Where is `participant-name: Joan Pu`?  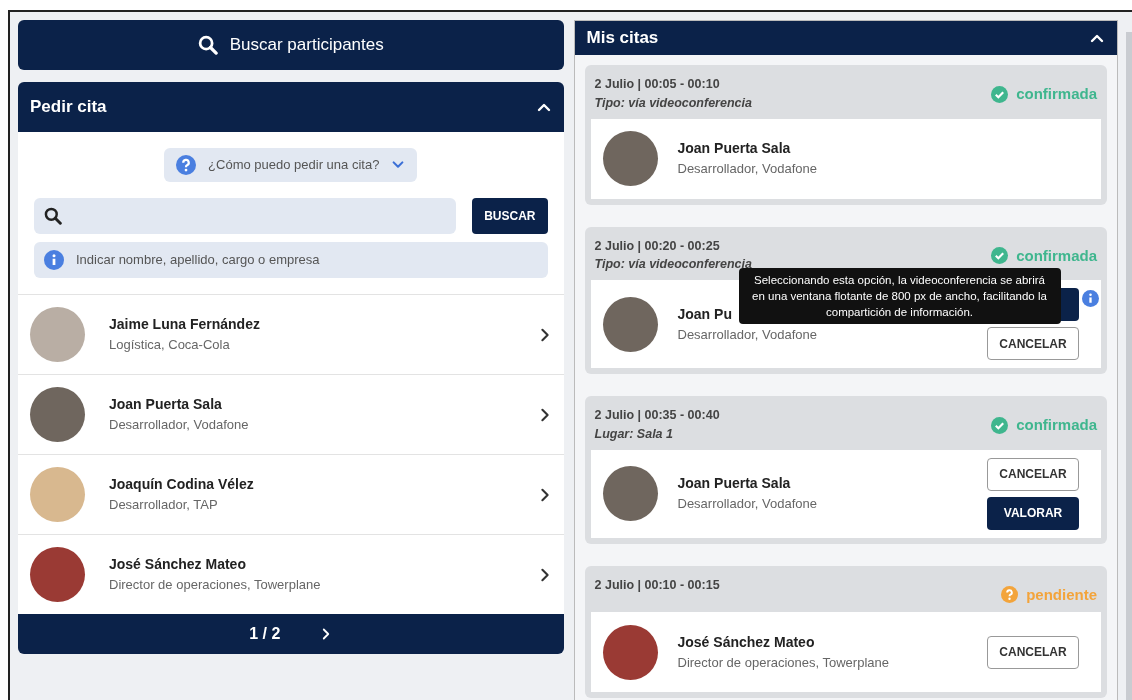
participant-name: Joan Pu is located at coordinates (705, 314).